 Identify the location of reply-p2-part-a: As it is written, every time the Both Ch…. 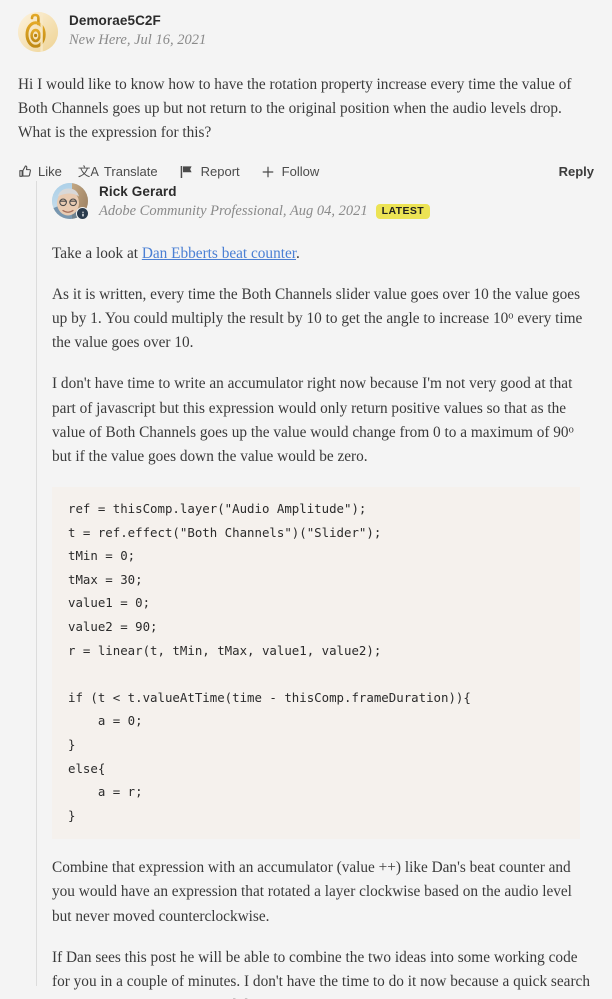
(316, 306).